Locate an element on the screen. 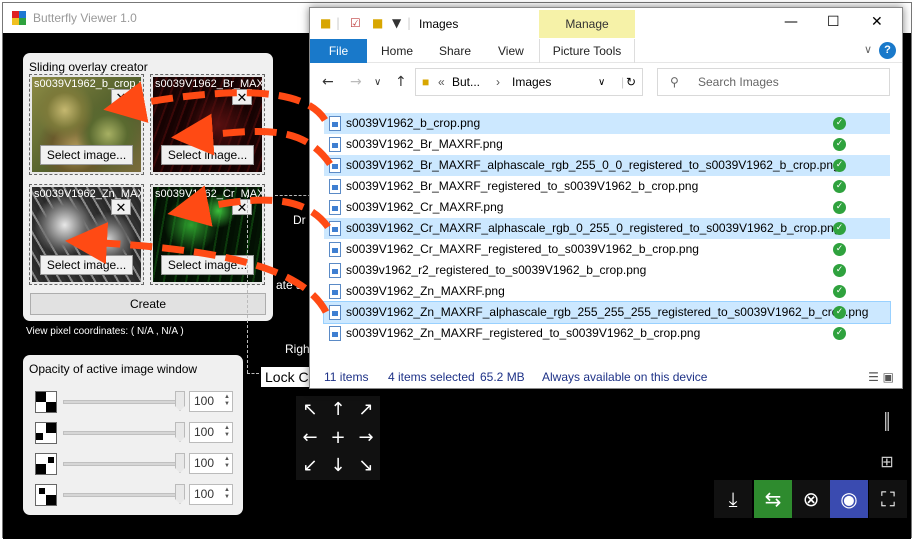 The width and height of the screenshot is (916, 544). checker-bottom-left-icon is located at coordinates (46, 464).